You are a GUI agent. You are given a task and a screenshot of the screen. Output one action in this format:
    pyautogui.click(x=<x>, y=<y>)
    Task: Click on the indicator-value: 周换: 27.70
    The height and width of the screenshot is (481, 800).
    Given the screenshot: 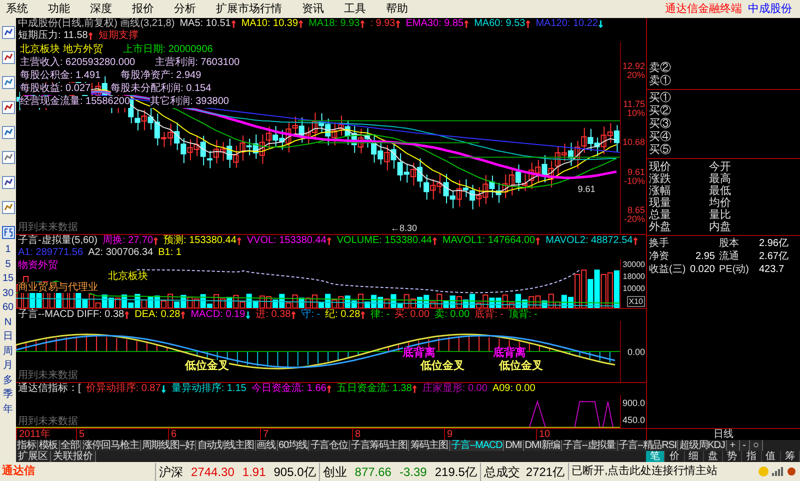 What is the action you would take?
    pyautogui.click(x=128, y=241)
    